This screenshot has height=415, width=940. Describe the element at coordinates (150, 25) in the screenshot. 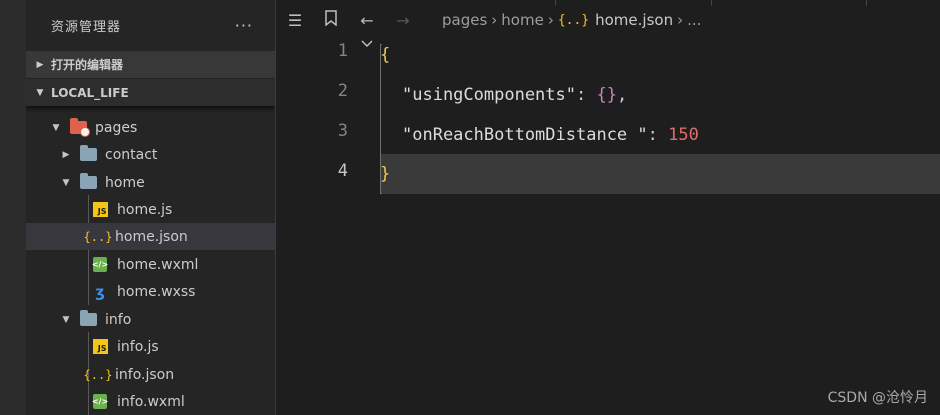

I see `explorer-header: 资源管理器 ···` at that location.